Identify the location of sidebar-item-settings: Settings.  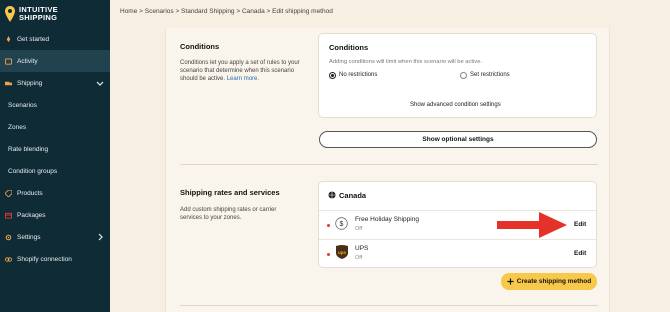
(55, 237).